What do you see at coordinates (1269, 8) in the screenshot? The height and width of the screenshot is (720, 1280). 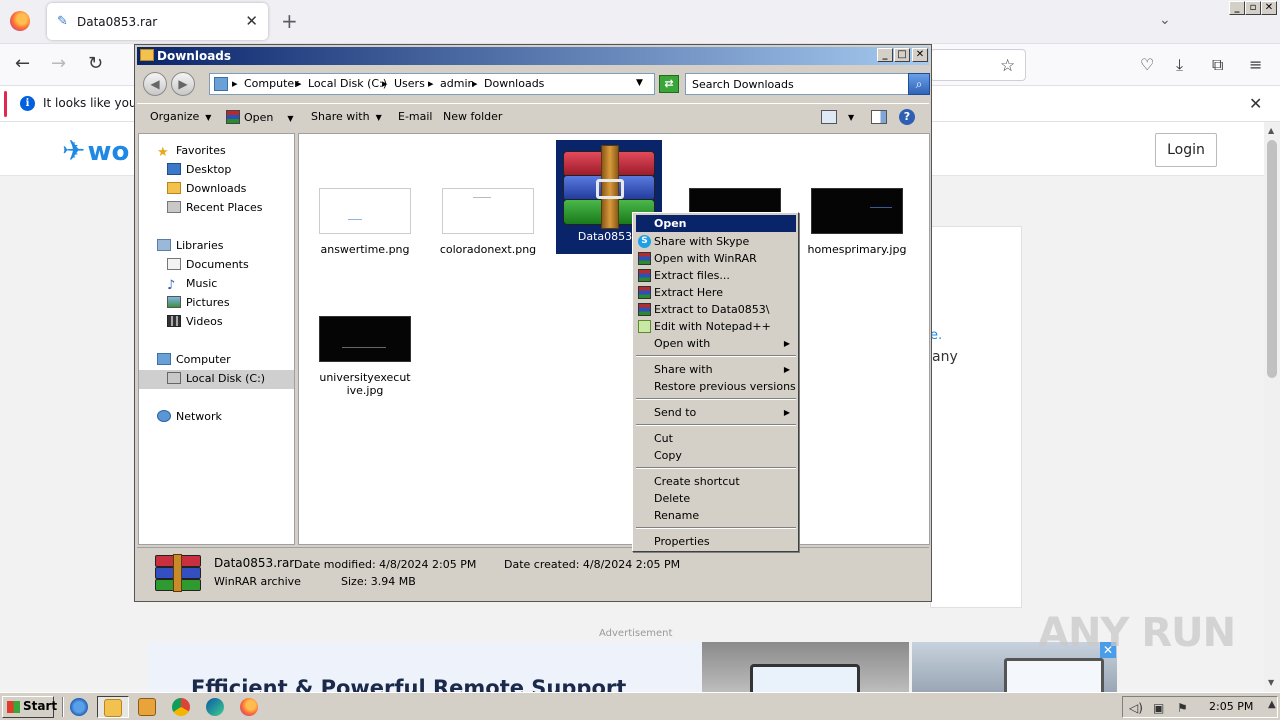 I see `close-button: ✕` at bounding box center [1269, 8].